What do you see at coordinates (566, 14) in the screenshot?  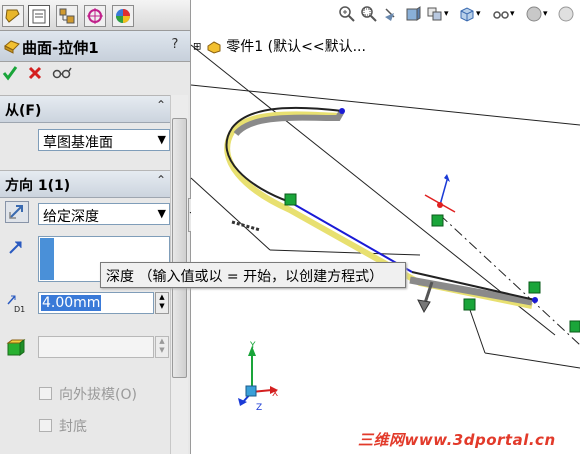 I see `apply-scene-icon` at bounding box center [566, 14].